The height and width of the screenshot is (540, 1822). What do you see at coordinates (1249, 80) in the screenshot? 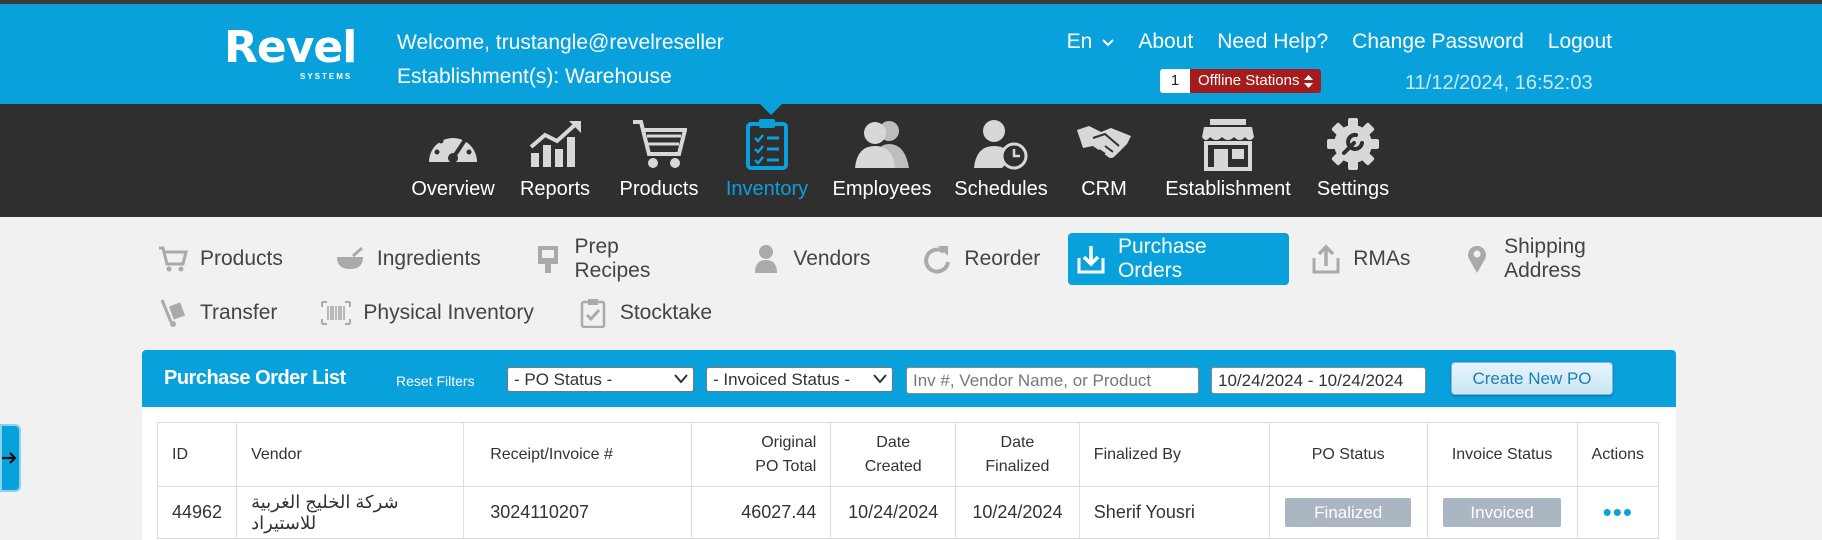
I see `offline-label: Offline Stations` at bounding box center [1249, 80].